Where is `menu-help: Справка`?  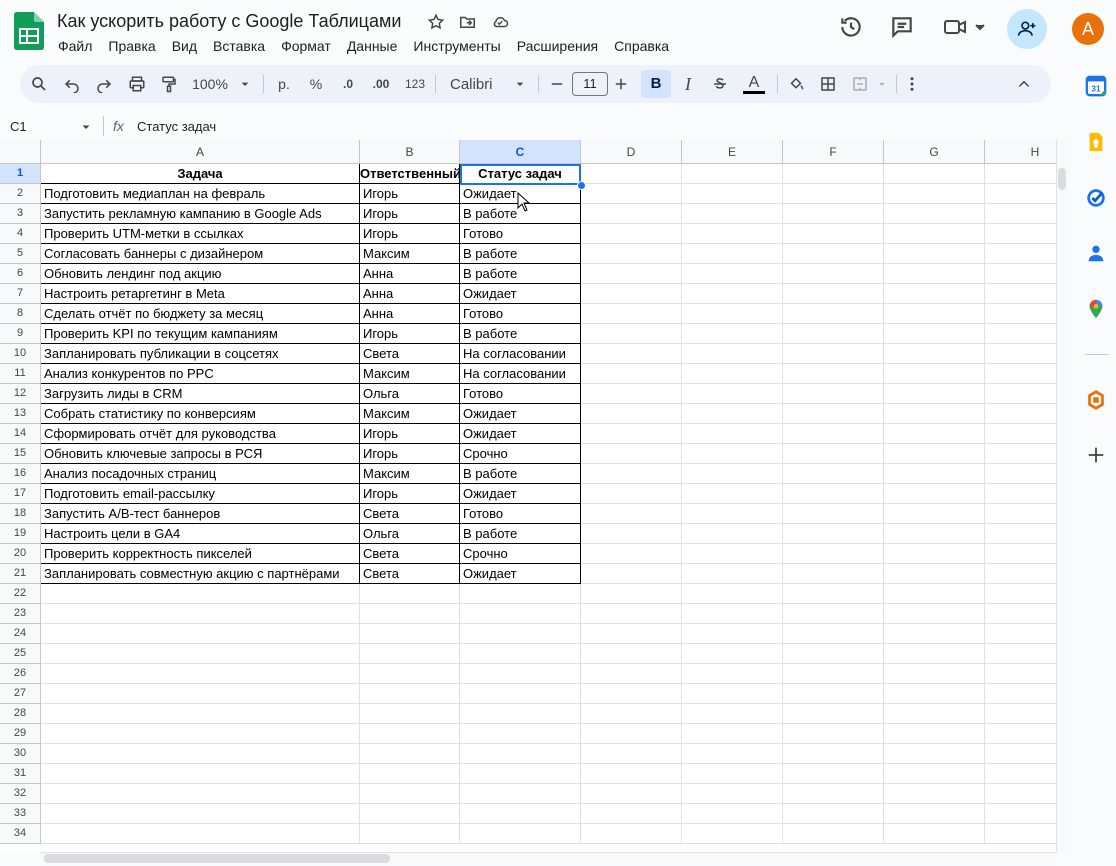
menu-help: Справка is located at coordinates (641, 46).